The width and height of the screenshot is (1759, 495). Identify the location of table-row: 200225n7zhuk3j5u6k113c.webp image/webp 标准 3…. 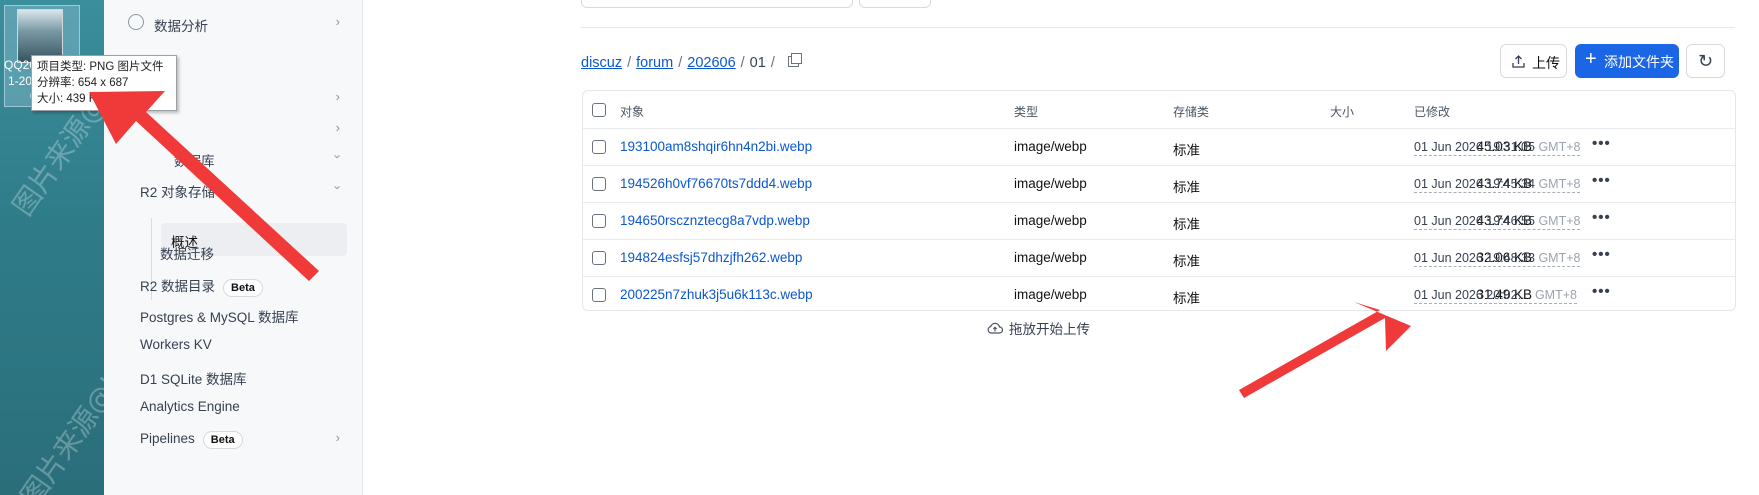
(1159, 294).